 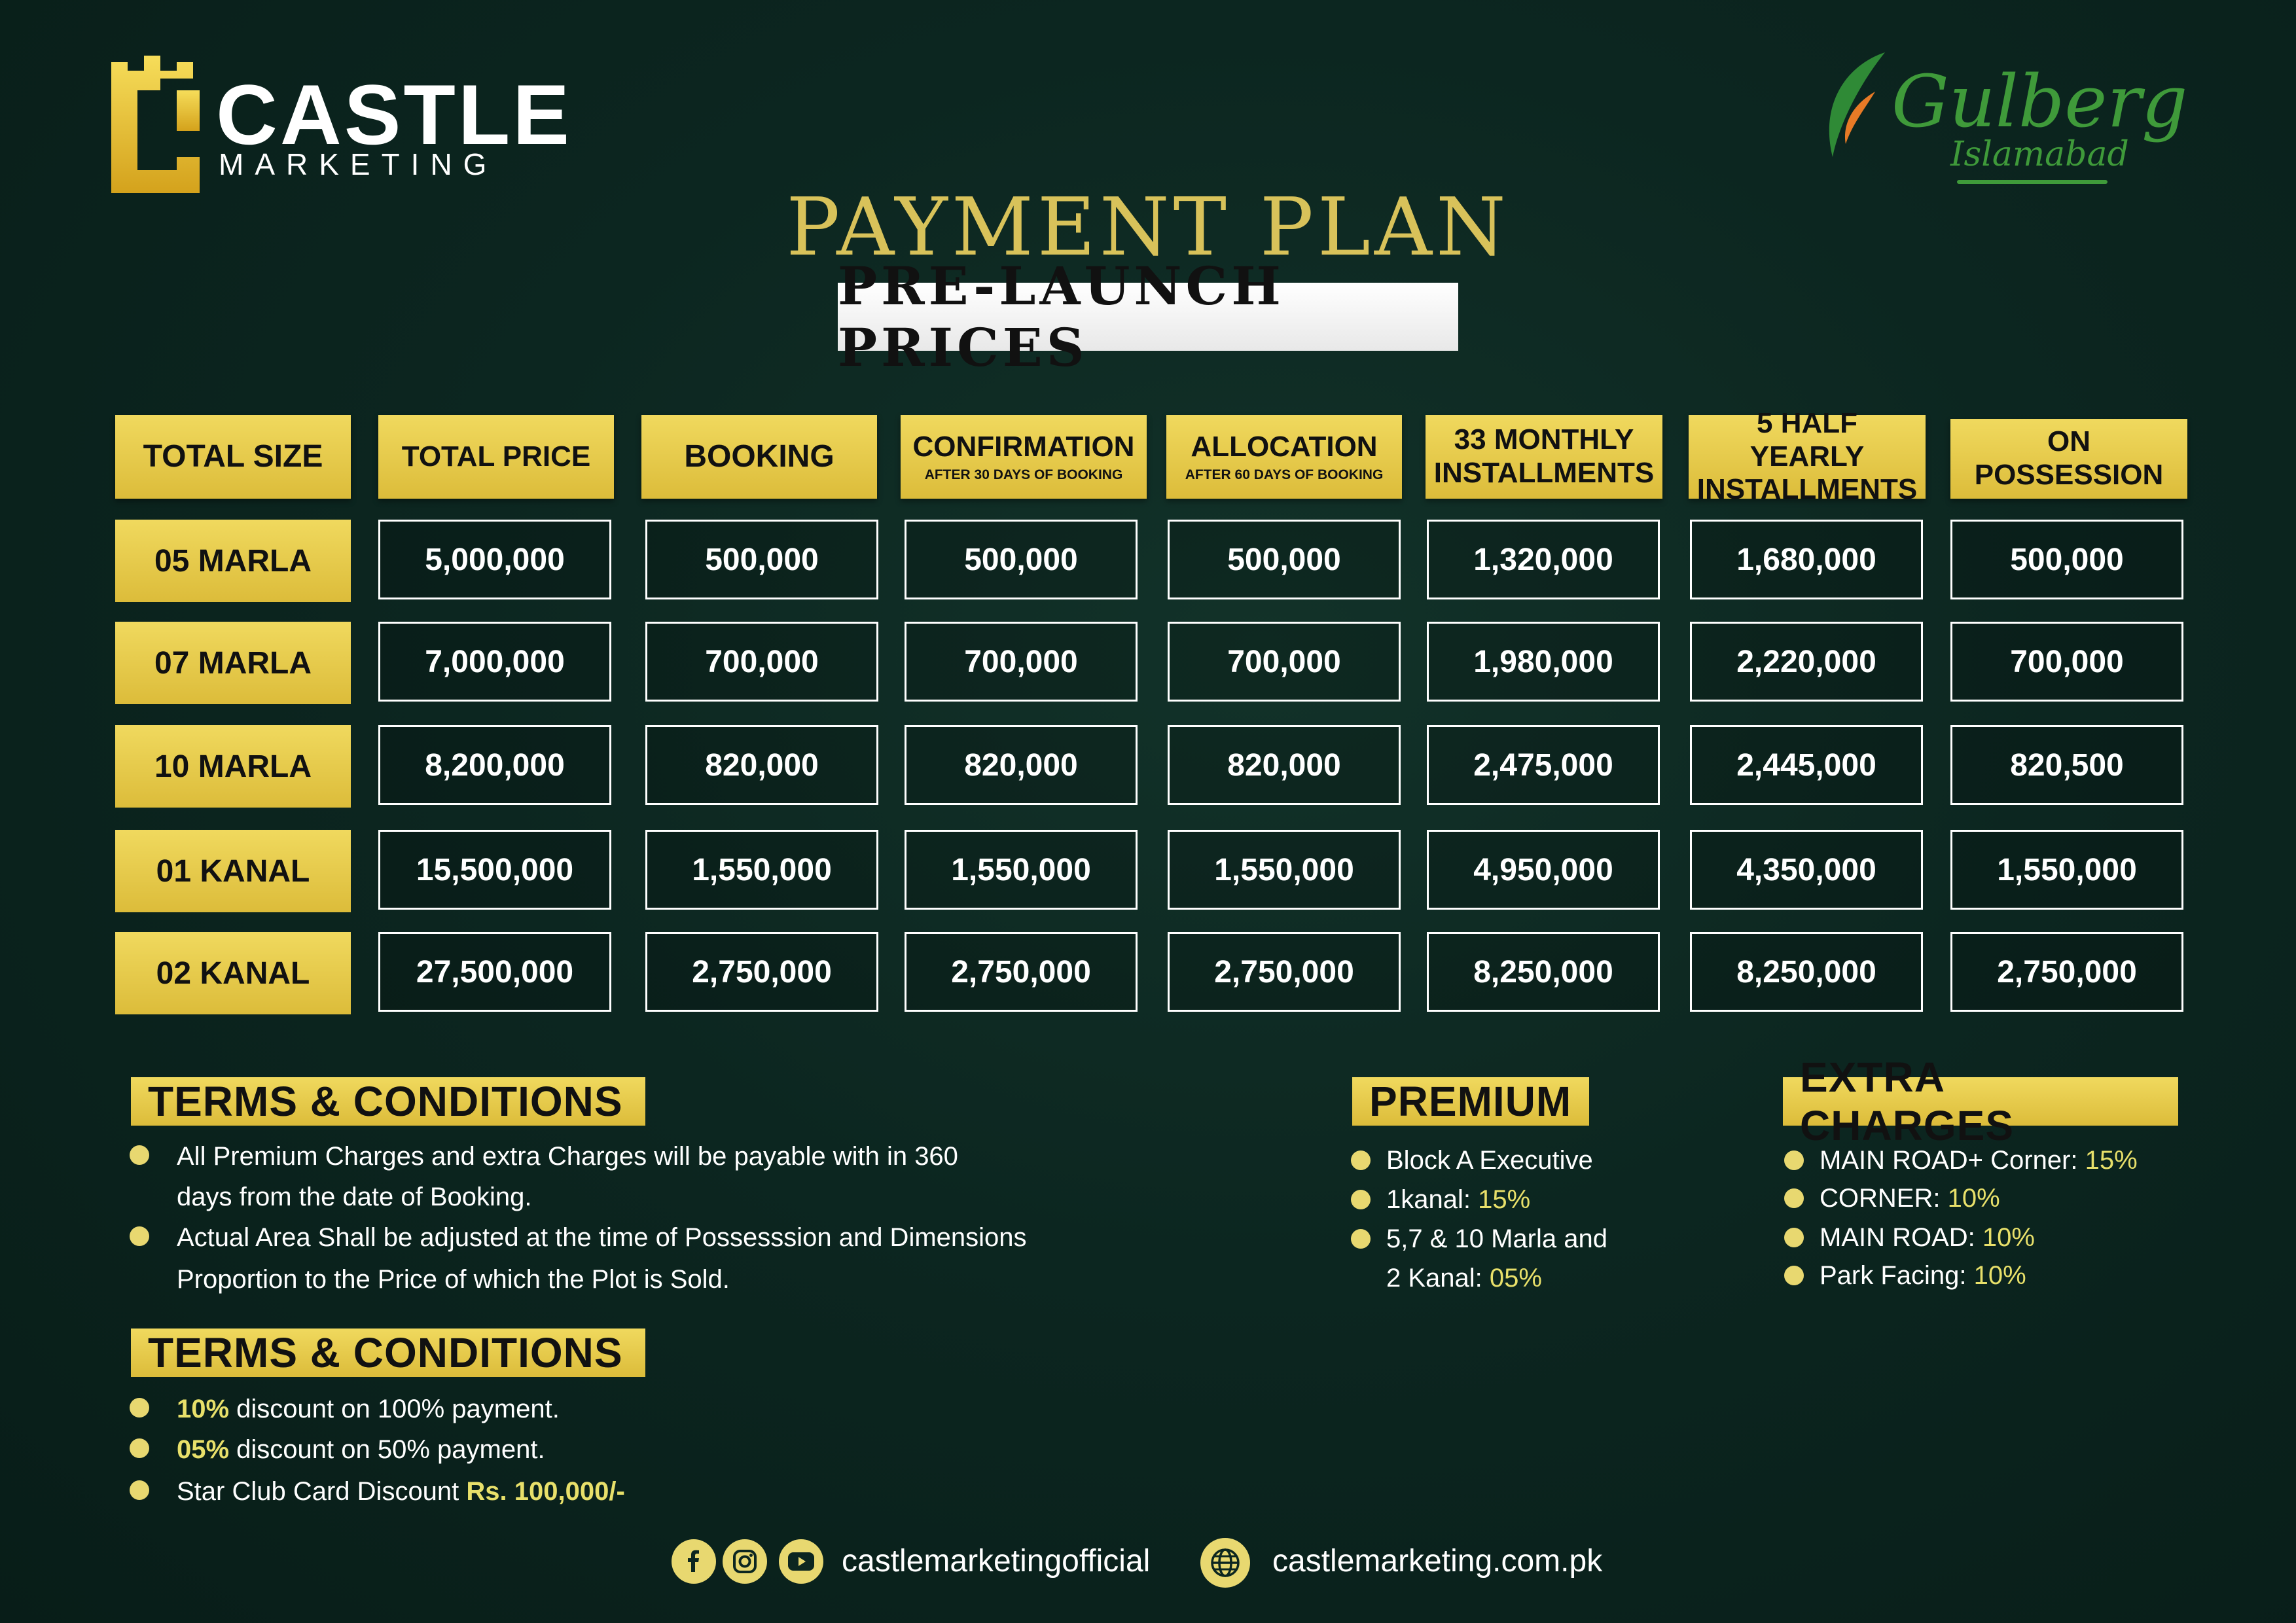 What do you see at coordinates (1981, 1101) in the screenshot?
I see `extra-charges-heading: EXTRA CHARGES` at bounding box center [1981, 1101].